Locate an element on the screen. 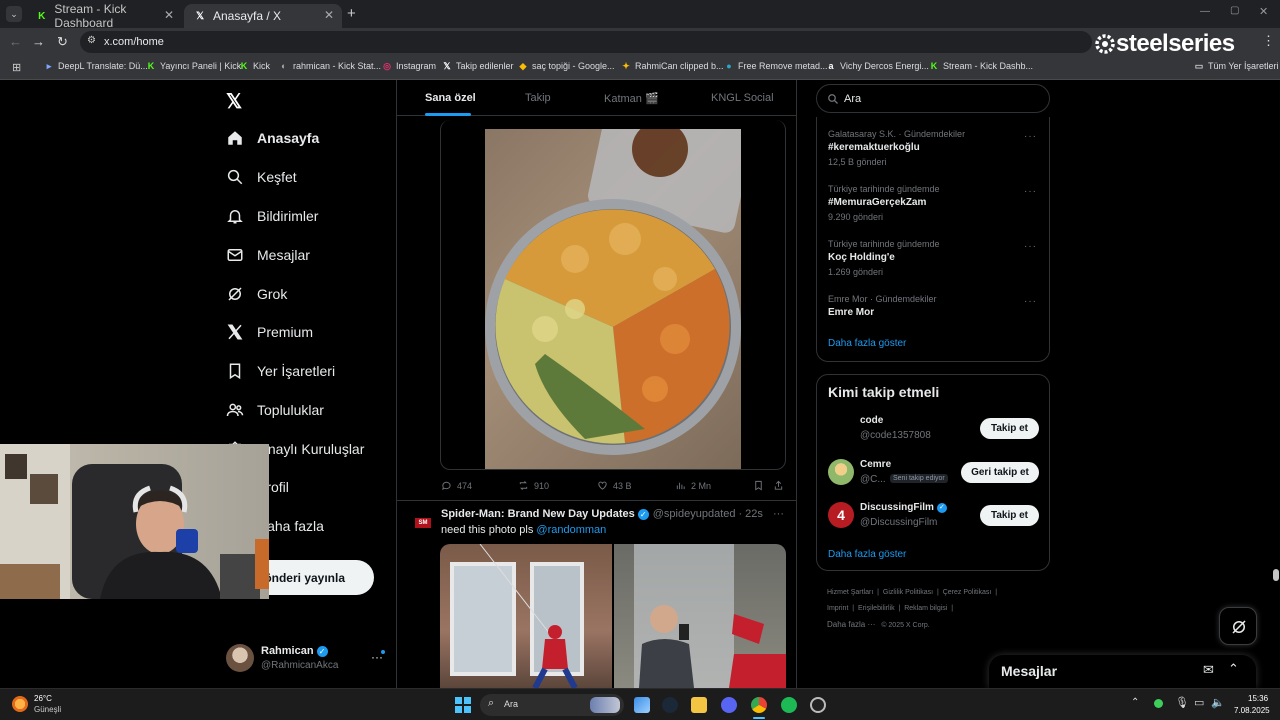 This screenshot has height=720, width=1280. status-green-icon is located at coordinates (1158, 703).